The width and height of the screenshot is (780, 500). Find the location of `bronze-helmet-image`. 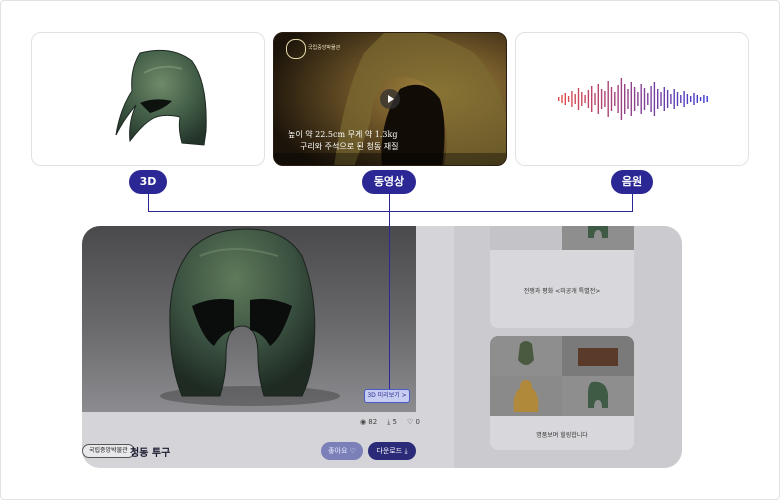

bronze-helmet-image is located at coordinates (250, 317).